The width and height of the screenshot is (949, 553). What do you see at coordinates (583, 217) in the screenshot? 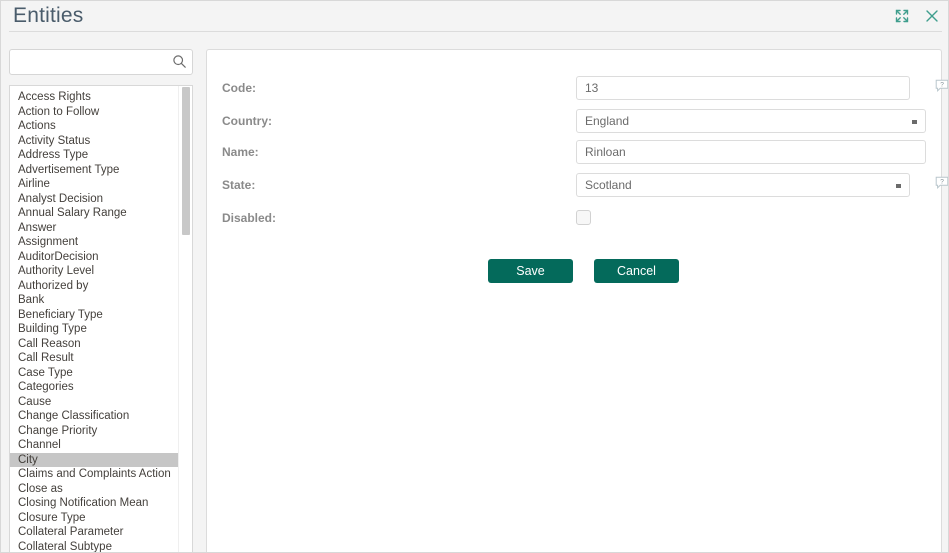
I see `disabled-checkbox` at bounding box center [583, 217].